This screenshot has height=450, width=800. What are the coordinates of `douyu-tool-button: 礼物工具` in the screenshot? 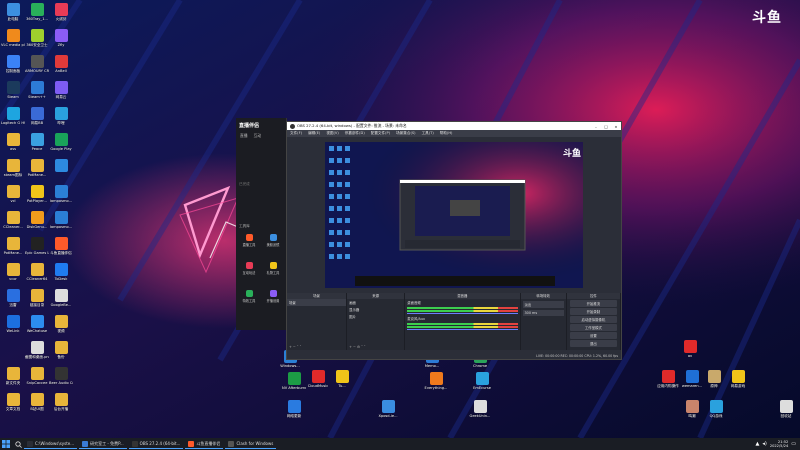 It's located at (273, 268).